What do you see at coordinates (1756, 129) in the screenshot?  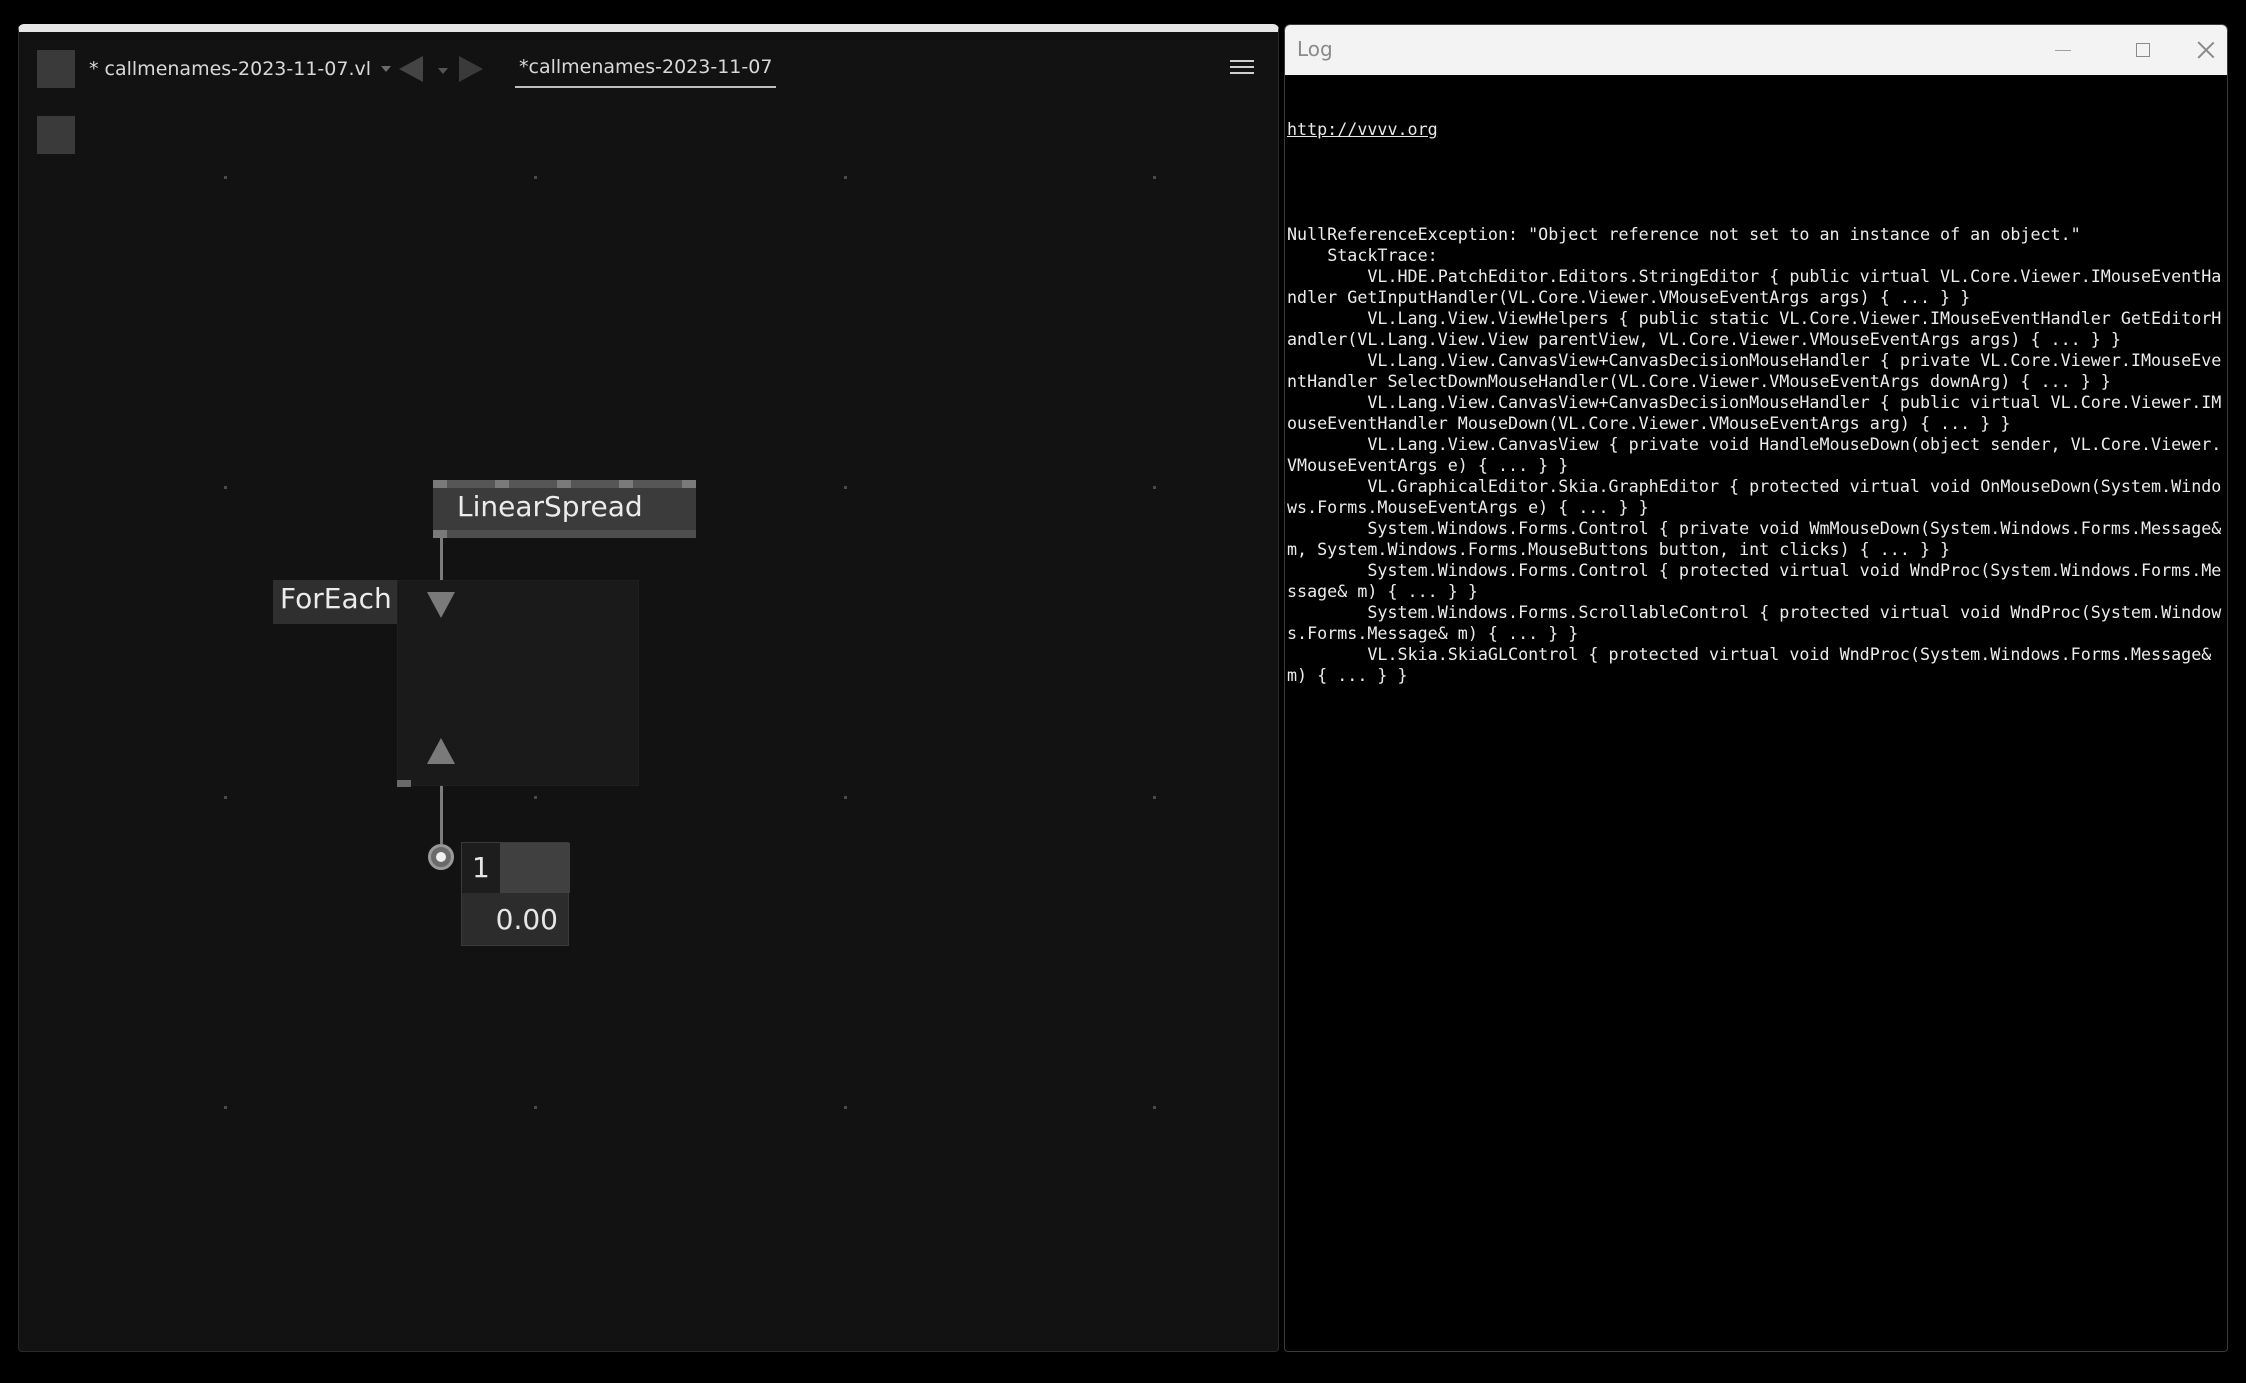 I see `vvvv-link: http://vvvv.org` at bounding box center [1756, 129].